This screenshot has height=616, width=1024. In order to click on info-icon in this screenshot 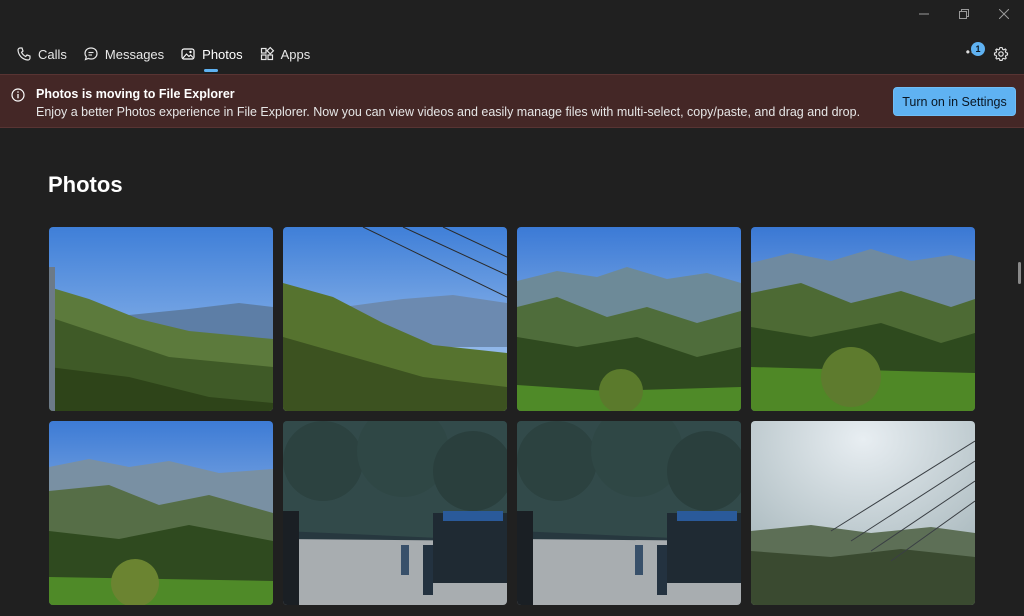, I will do `click(18, 95)`.